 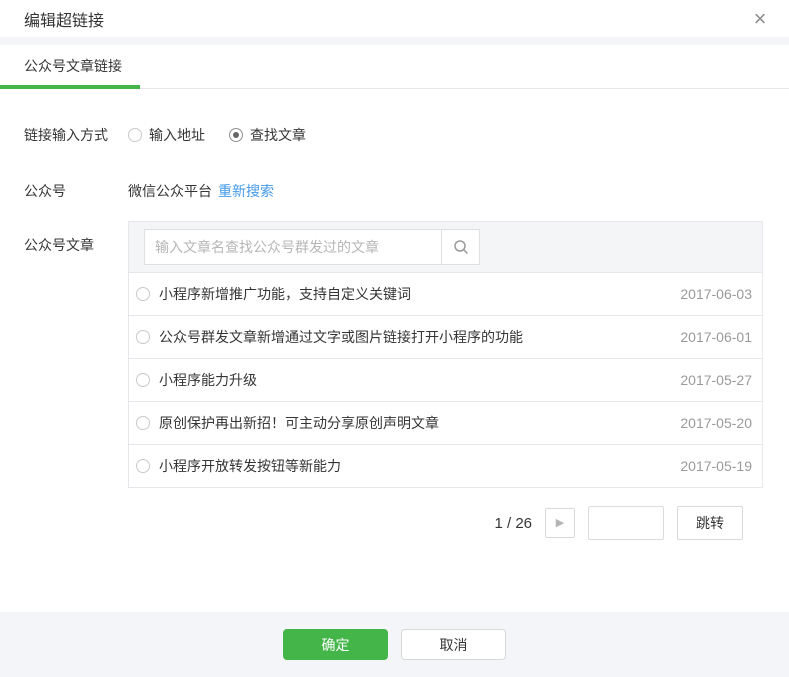 I want to click on official-account-row: 公众号 微信公众平台 重新搜索, so click(x=393, y=191).